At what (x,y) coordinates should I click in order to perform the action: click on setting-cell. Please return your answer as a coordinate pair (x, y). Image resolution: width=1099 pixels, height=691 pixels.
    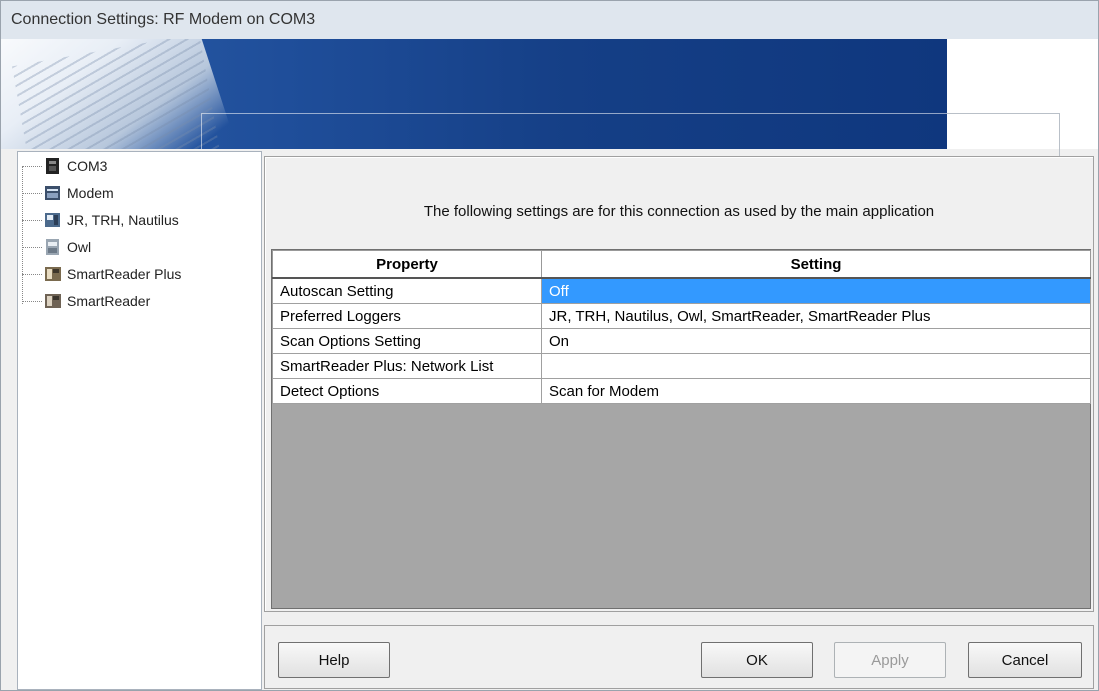
    Looking at the image, I should click on (816, 366).